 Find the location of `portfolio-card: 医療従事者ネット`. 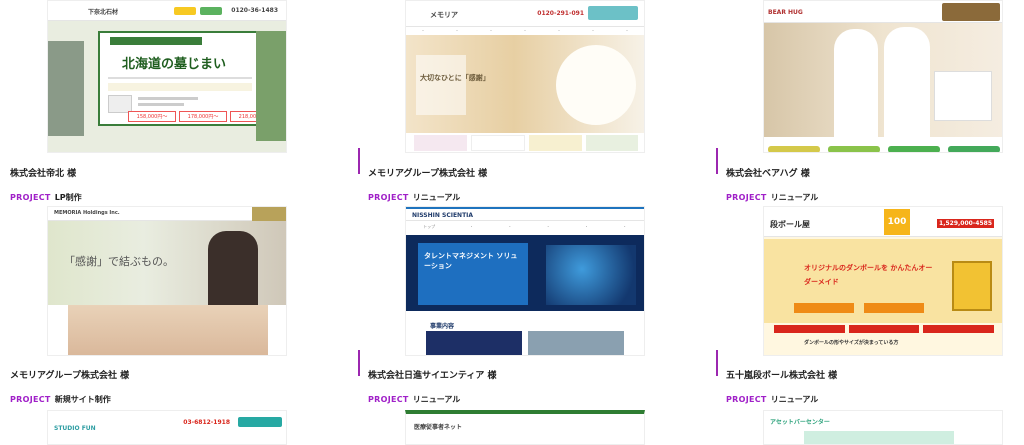

portfolio-card: 医療従事者ネット is located at coordinates (528, 427).